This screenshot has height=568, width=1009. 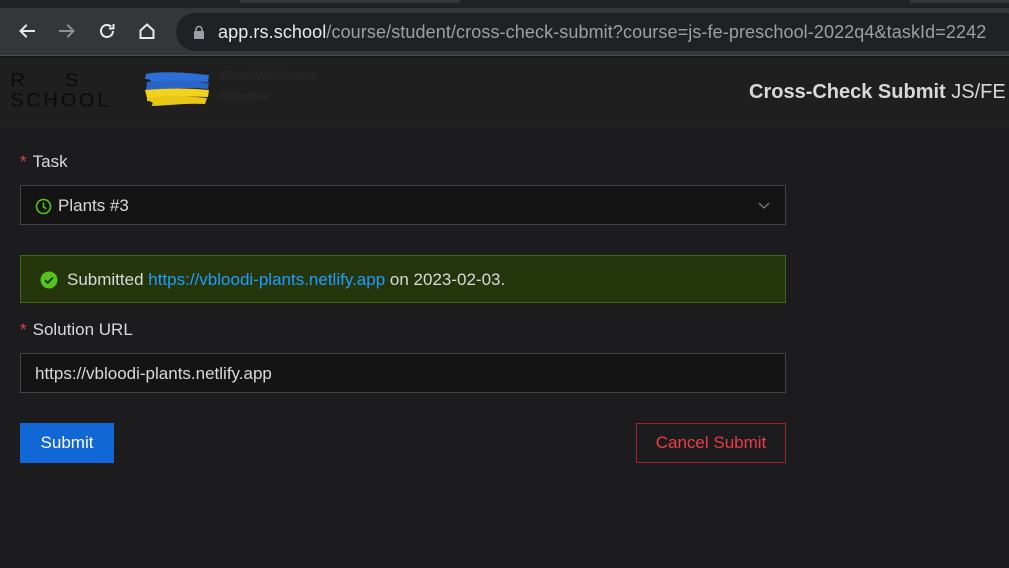 I want to click on solution-url-label-text: Solution URL, so click(x=82, y=329).